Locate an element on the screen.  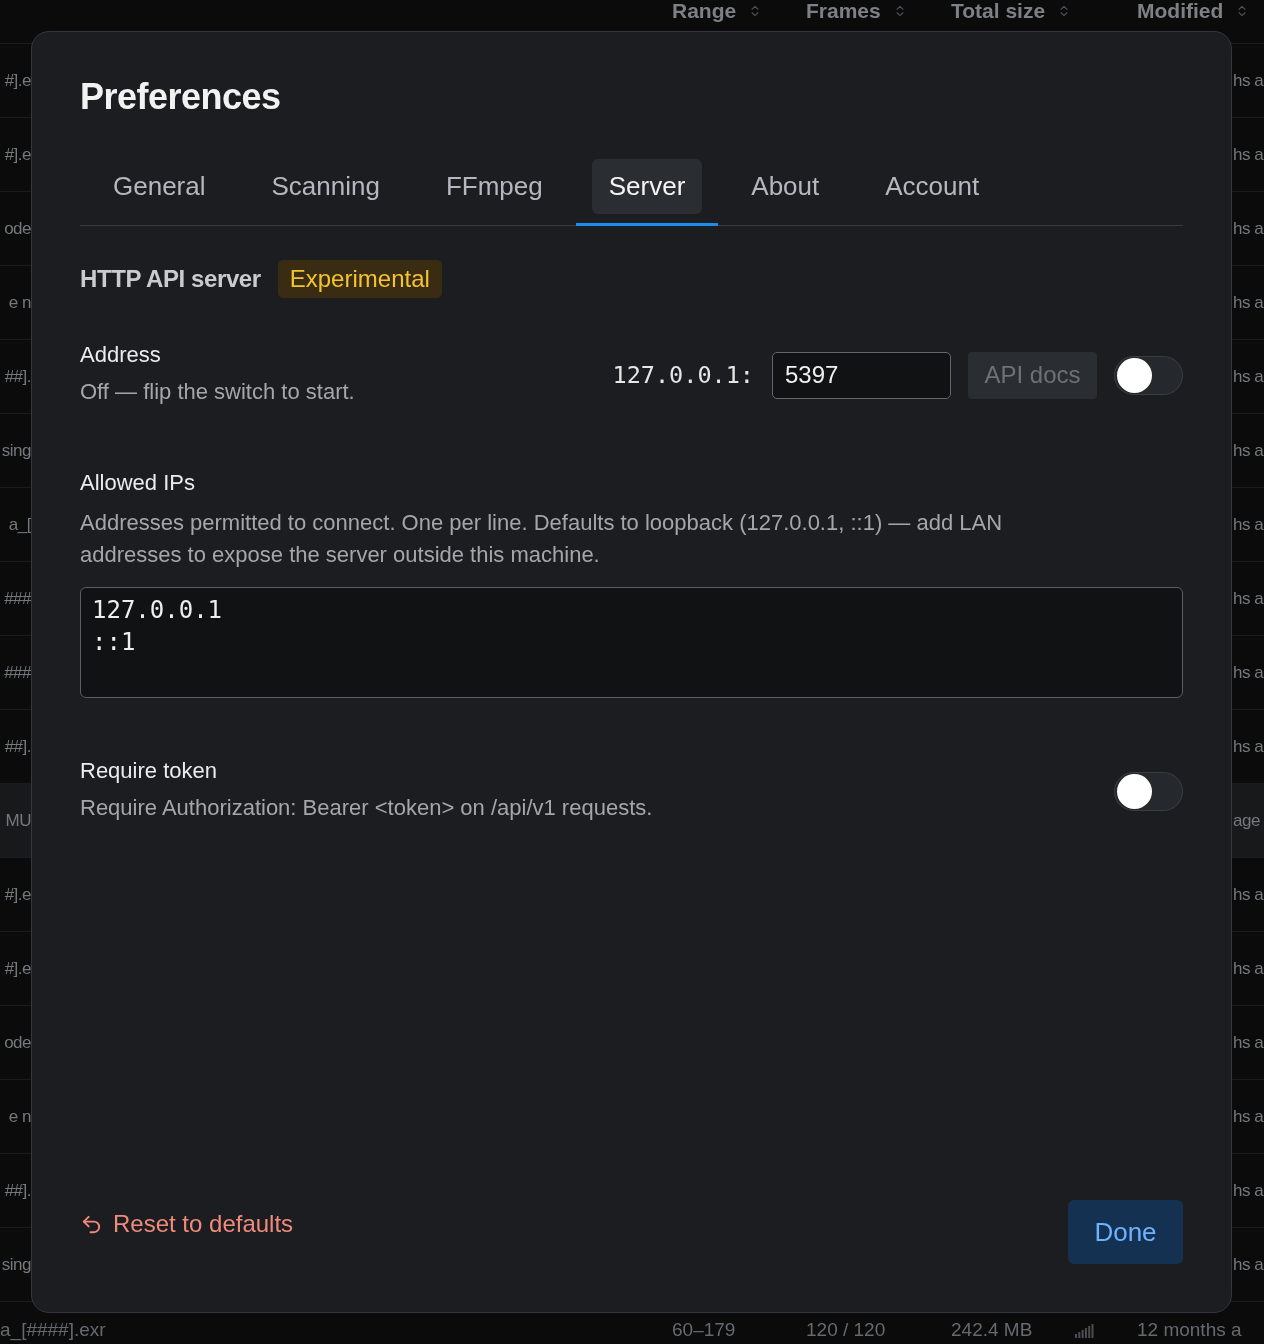
setting-label: Require token is located at coordinates (149, 771).